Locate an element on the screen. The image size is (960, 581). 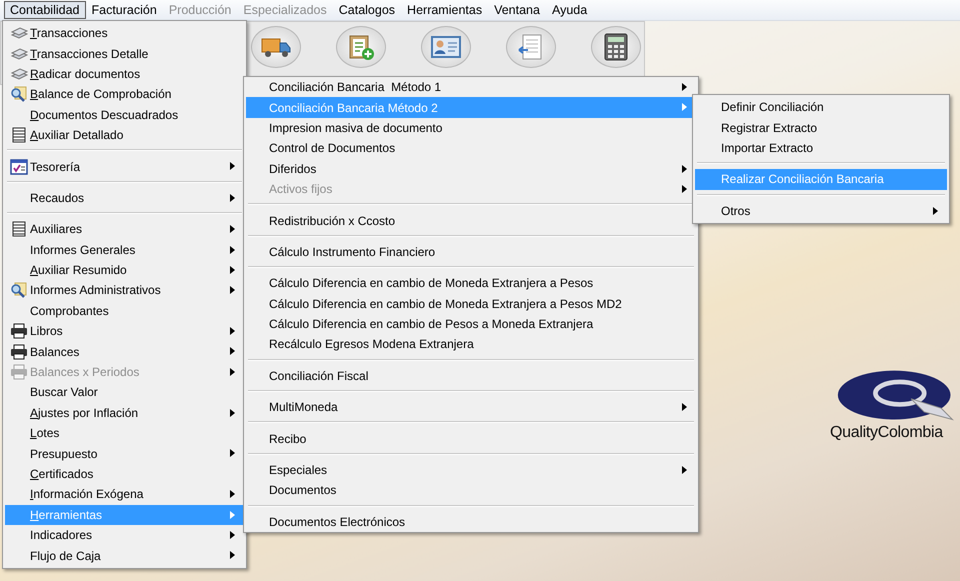
menu-item: Diferidos is located at coordinates (471, 168).